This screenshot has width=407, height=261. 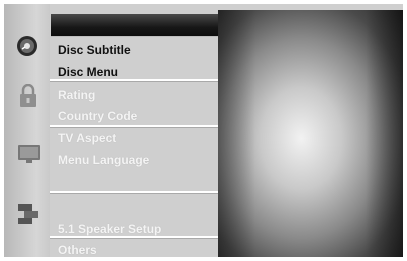 I want to click on menu-item-tv-aspect: TV Aspect, so click(x=87, y=138).